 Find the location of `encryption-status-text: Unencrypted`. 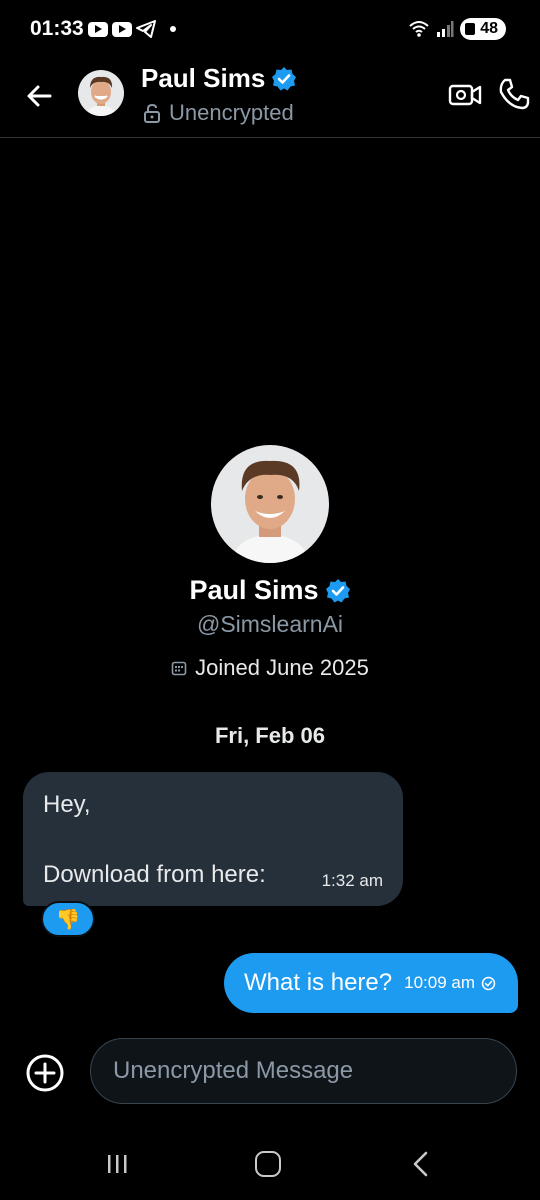

encryption-status-text: Unencrypted is located at coordinates (231, 112).